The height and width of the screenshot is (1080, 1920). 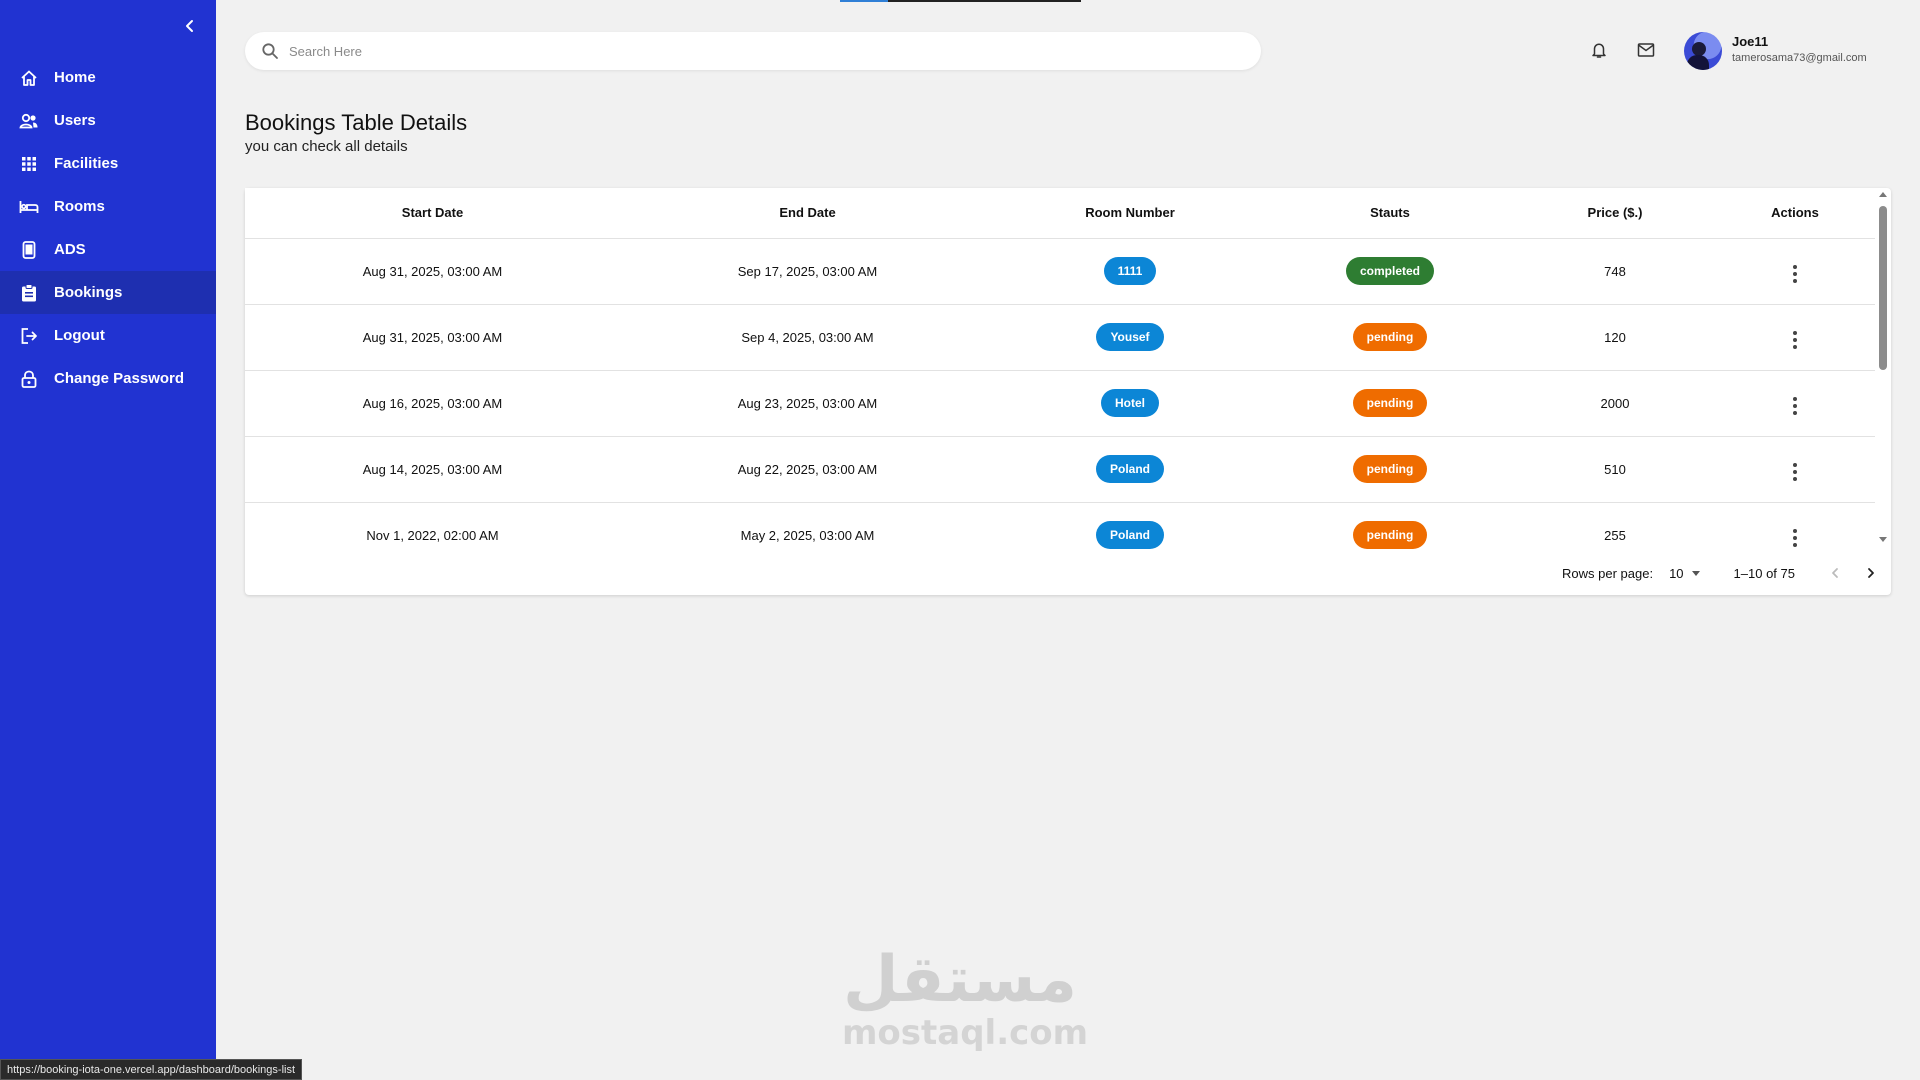 What do you see at coordinates (75, 77) in the screenshot?
I see `sidebar-item-label: Home` at bounding box center [75, 77].